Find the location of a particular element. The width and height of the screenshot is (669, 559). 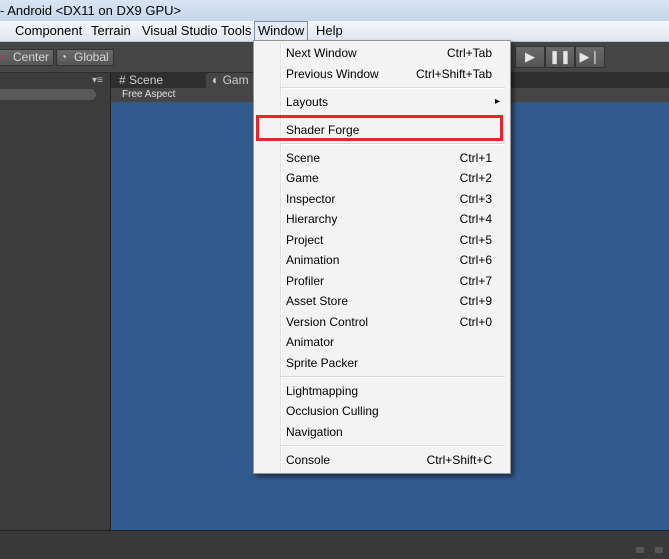

menu-item-lightmapping: Lightmapping is located at coordinates (322, 391).